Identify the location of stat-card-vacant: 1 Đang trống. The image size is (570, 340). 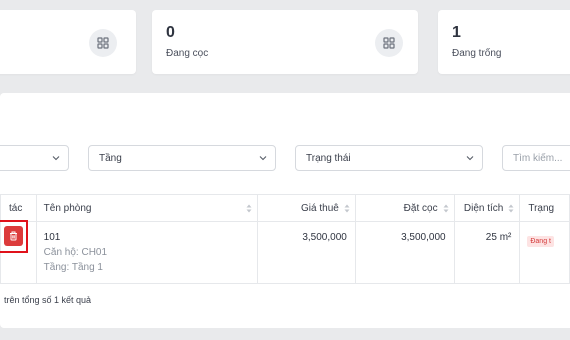
(504, 42).